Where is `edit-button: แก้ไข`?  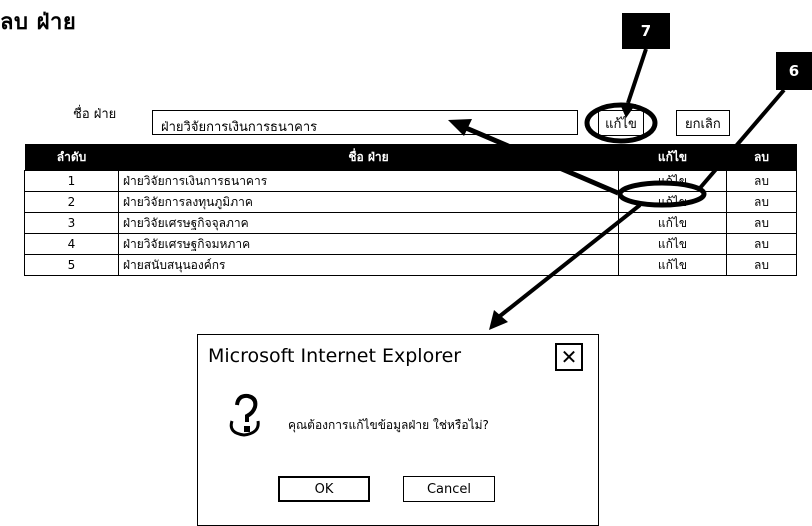
edit-button: แก้ไข is located at coordinates (621, 123).